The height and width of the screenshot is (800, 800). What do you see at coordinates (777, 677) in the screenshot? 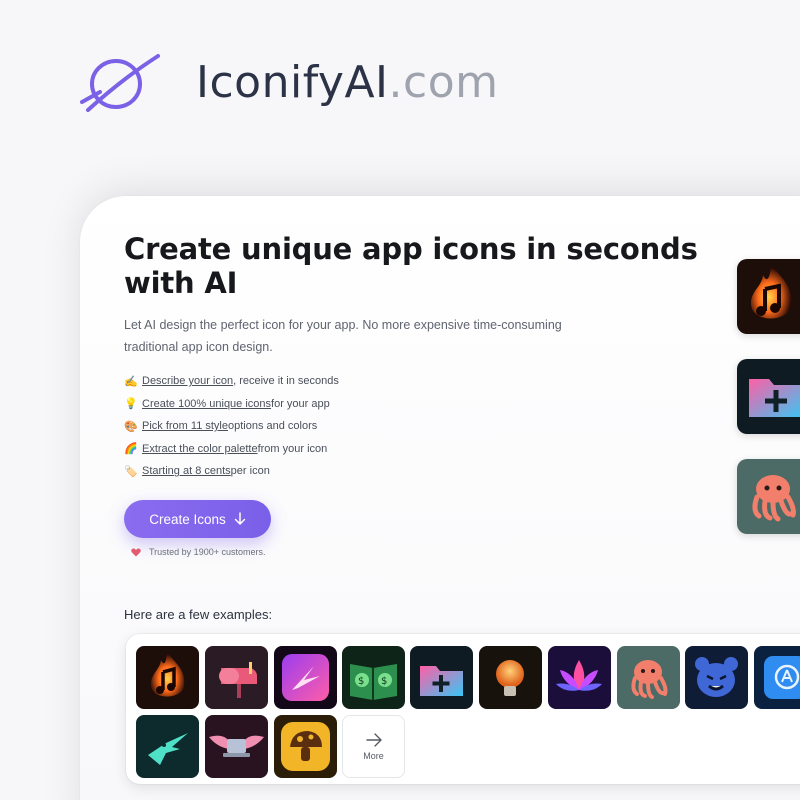
I see `app-store-book-icon` at bounding box center [777, 677].